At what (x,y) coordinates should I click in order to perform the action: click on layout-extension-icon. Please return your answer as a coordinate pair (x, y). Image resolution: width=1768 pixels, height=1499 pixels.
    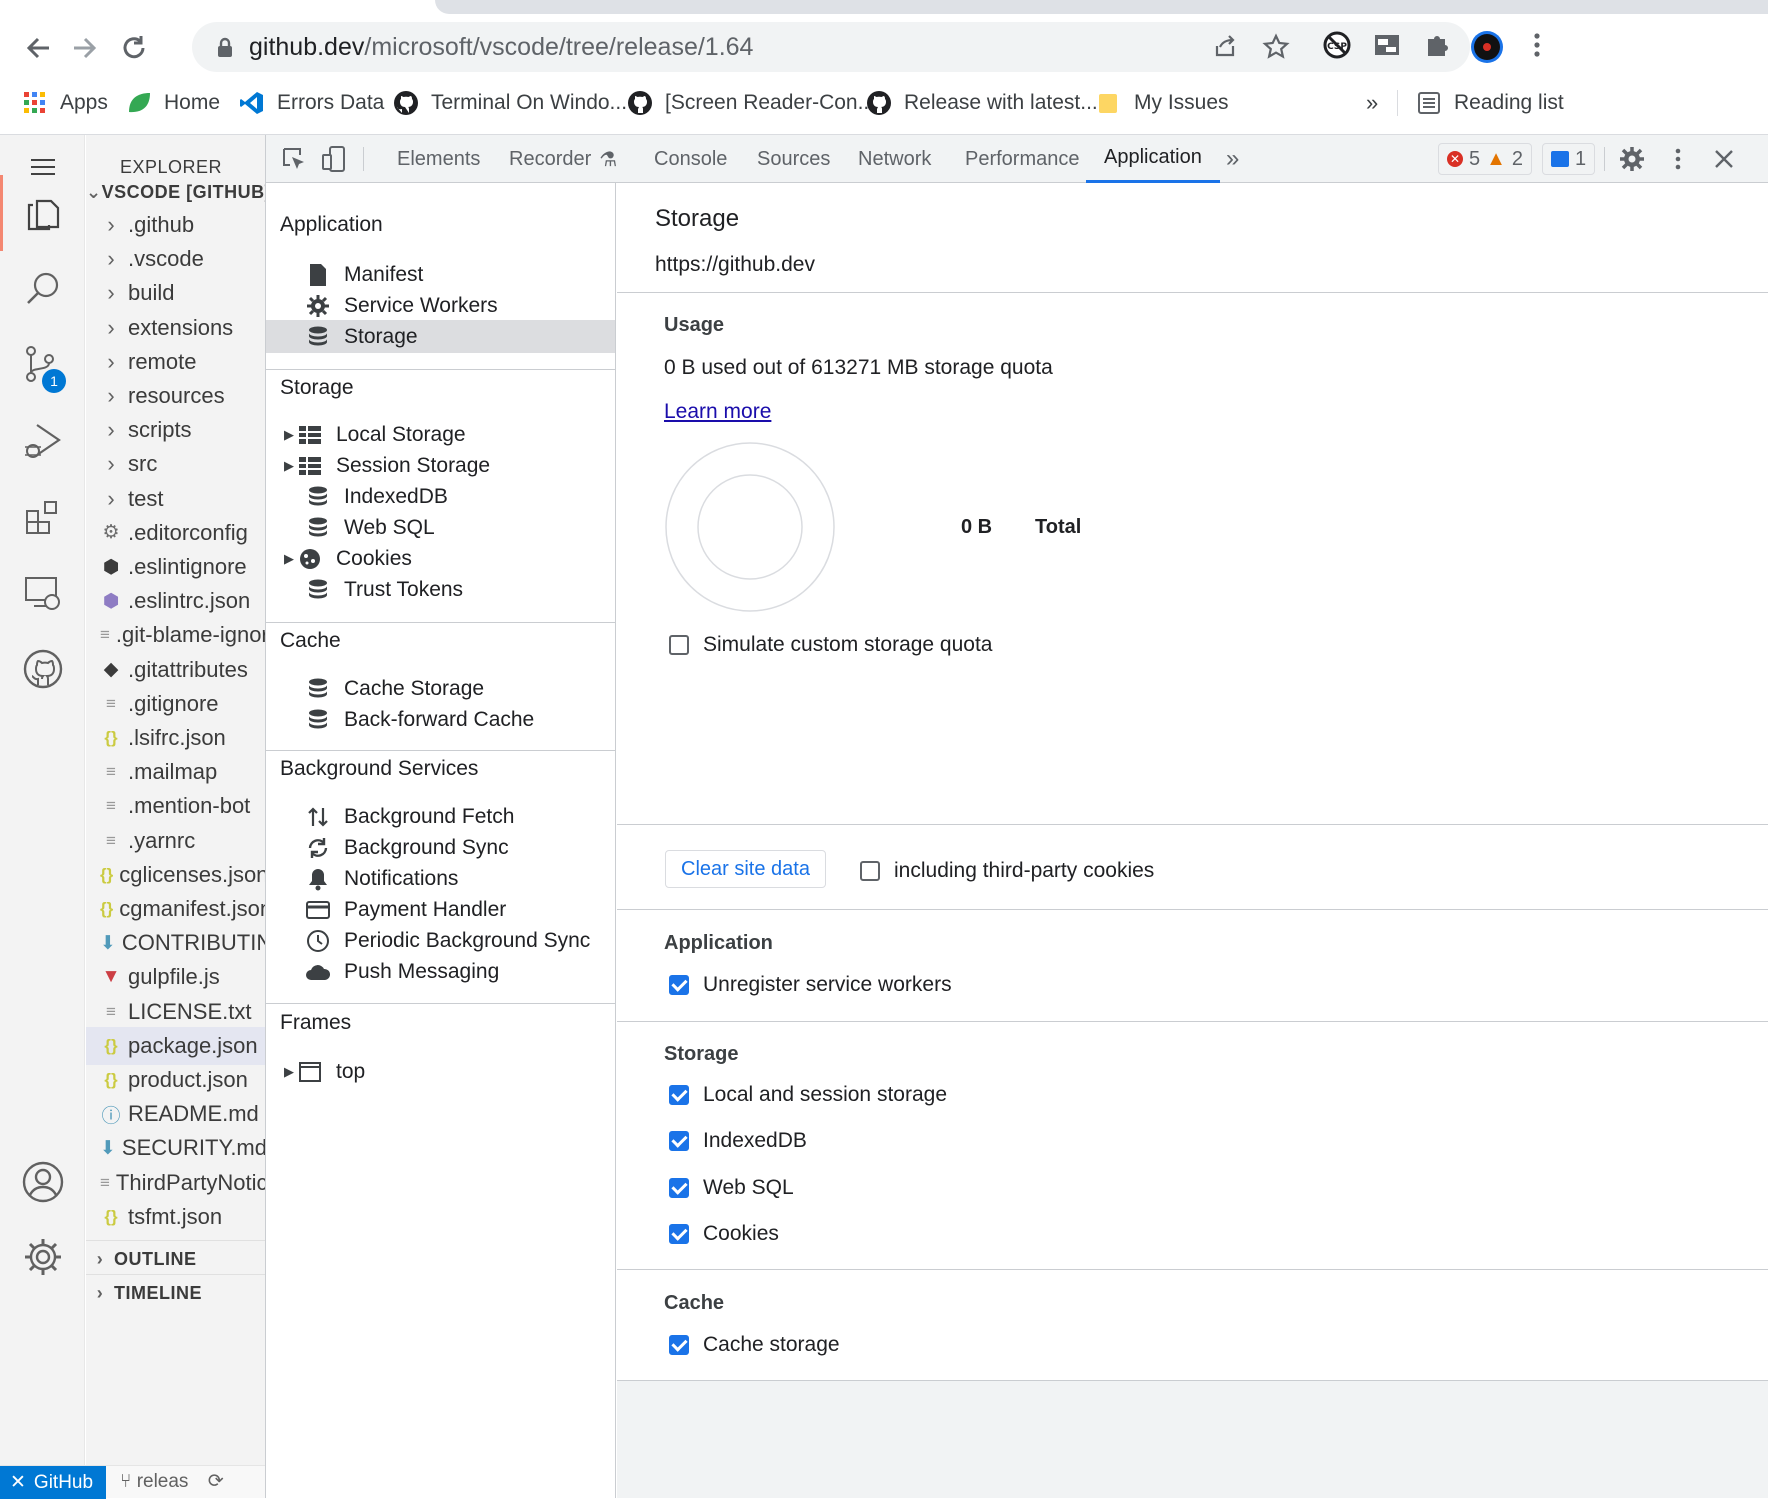
    Looking at the image, I should click on (1387, 47).